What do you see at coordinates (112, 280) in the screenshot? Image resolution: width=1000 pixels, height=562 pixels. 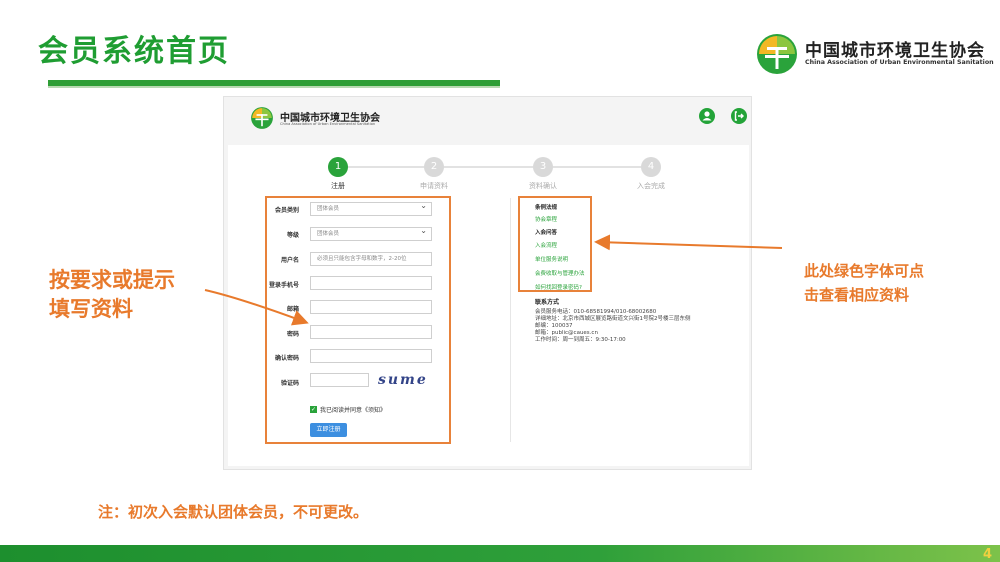 I see `left-annotation-line1: 按要求或提示` at bounding box center [112, 280].